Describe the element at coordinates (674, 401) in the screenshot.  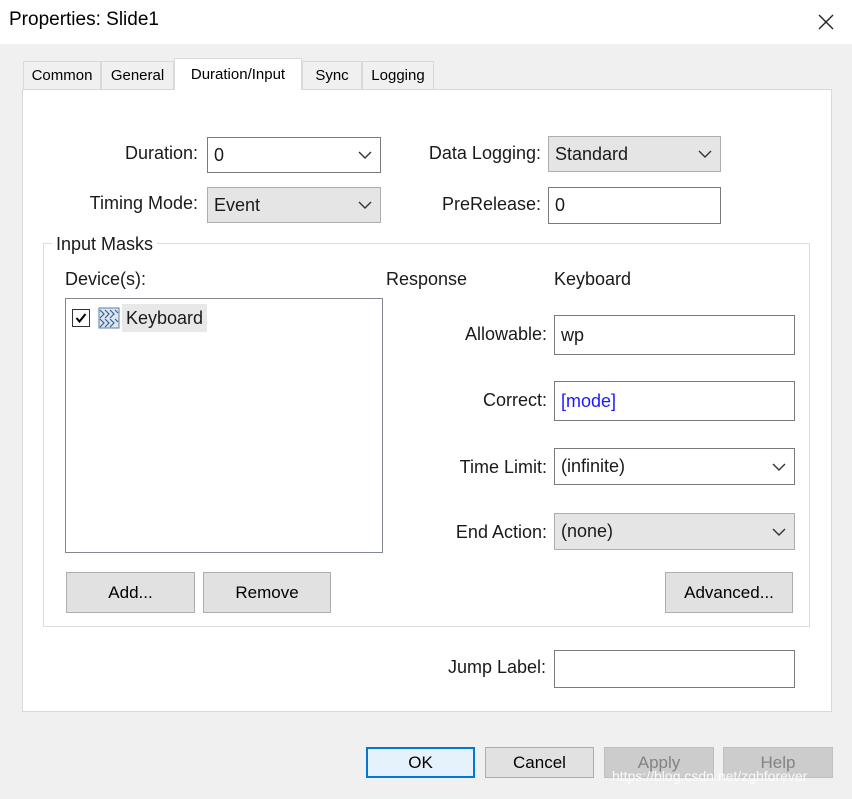
I see `correct-input: [mode]` at that location.